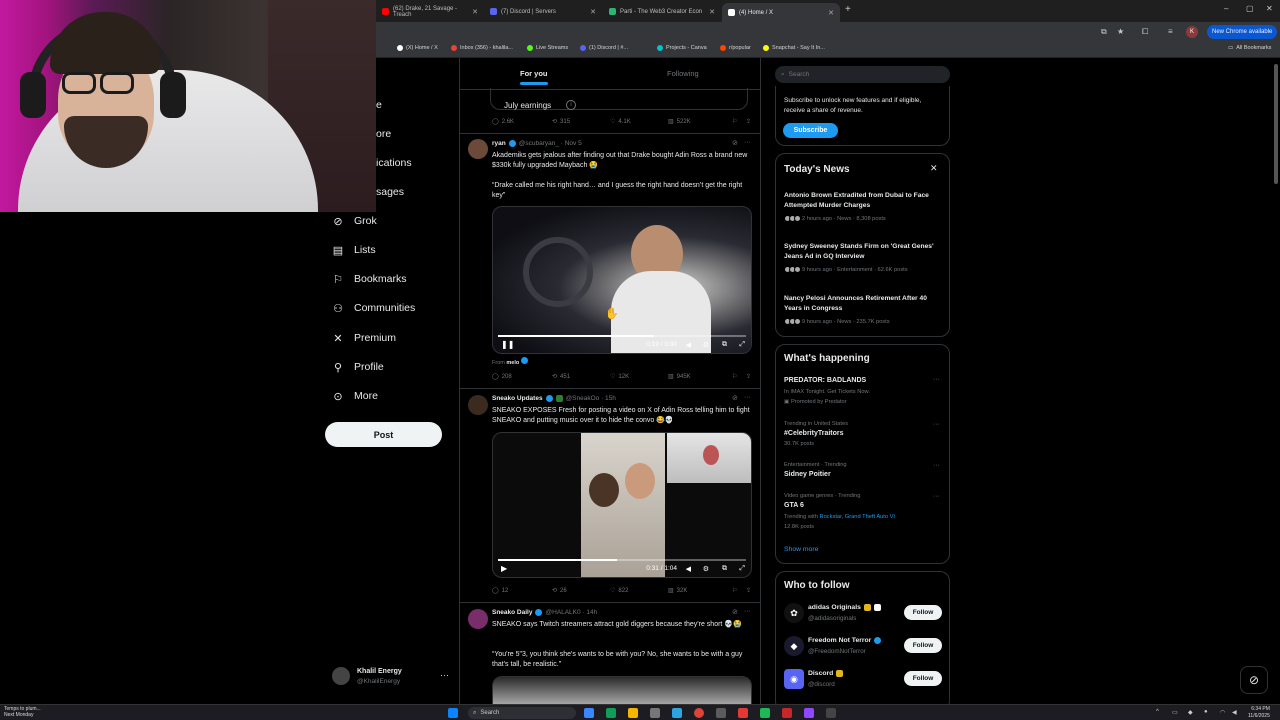 The image size is (1280, 720). Describe the element at coordinates (633, 713) in the screenshot. I see `file-explorer-icon` at that location.